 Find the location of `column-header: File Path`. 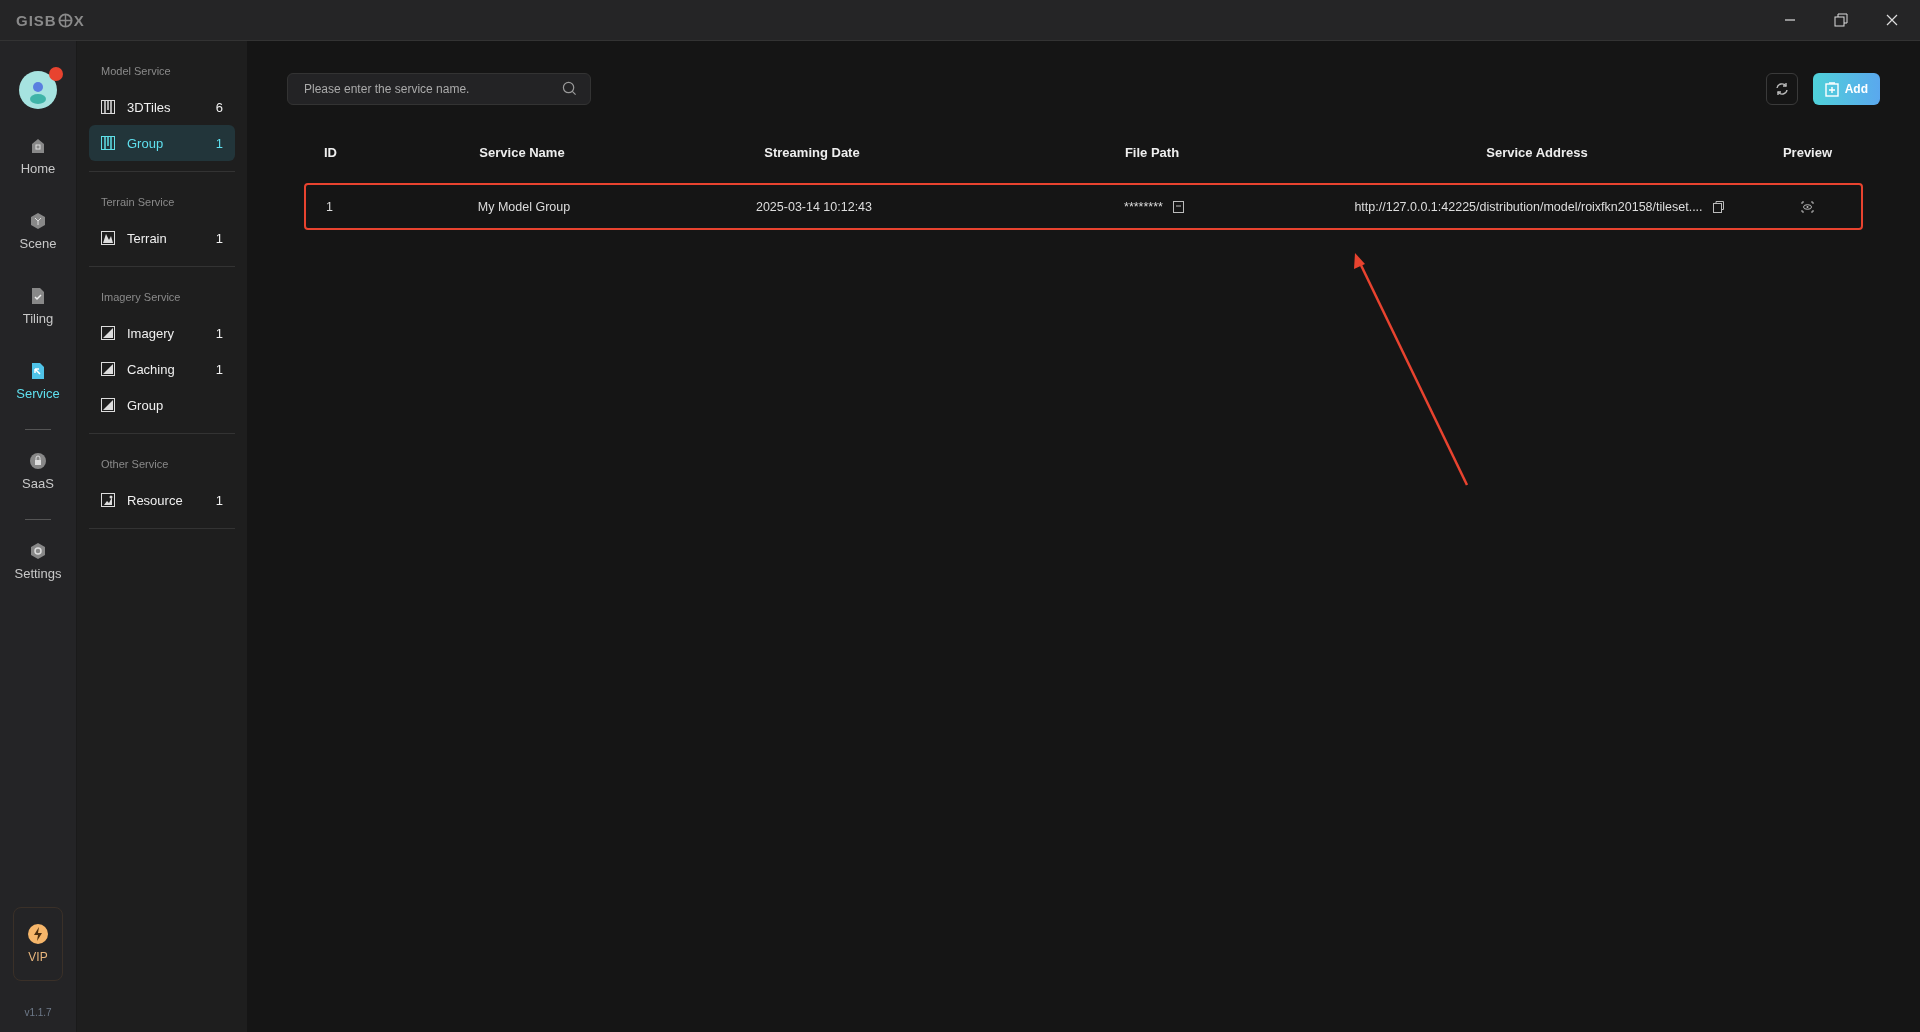

column-header: File Path is located at coordinates (1152, 152).